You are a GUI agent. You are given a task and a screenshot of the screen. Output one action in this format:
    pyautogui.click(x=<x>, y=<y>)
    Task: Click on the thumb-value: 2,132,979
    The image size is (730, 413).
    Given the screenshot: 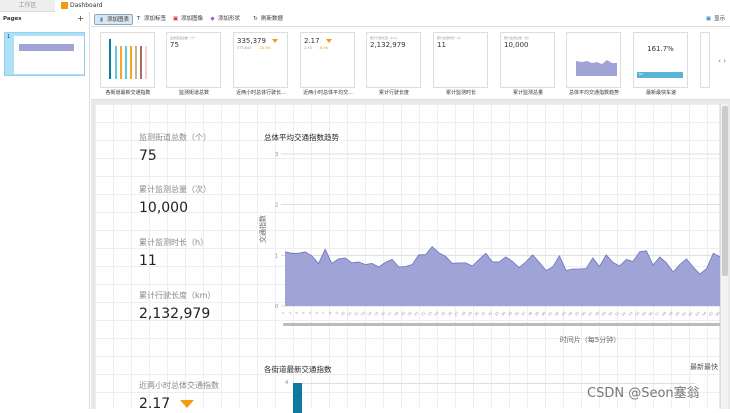 What is the action you would take?
    pyautogui.click(x=393, y=45)
    